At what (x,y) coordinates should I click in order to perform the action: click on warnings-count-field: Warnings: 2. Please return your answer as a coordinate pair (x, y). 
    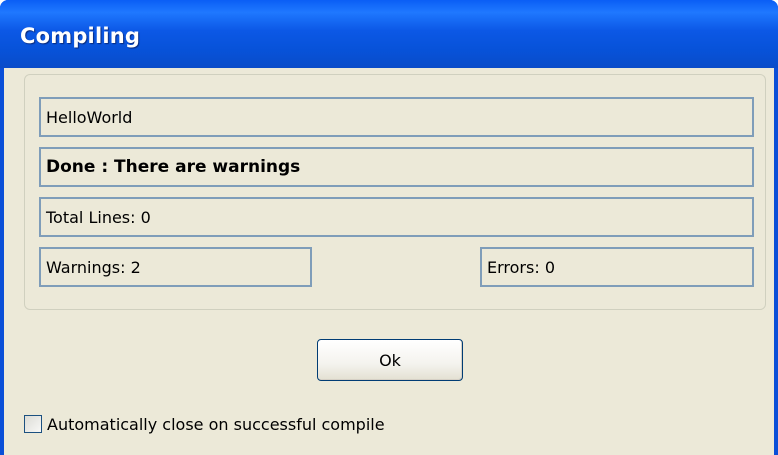
    Looking at the image, I should click on (175, 267).